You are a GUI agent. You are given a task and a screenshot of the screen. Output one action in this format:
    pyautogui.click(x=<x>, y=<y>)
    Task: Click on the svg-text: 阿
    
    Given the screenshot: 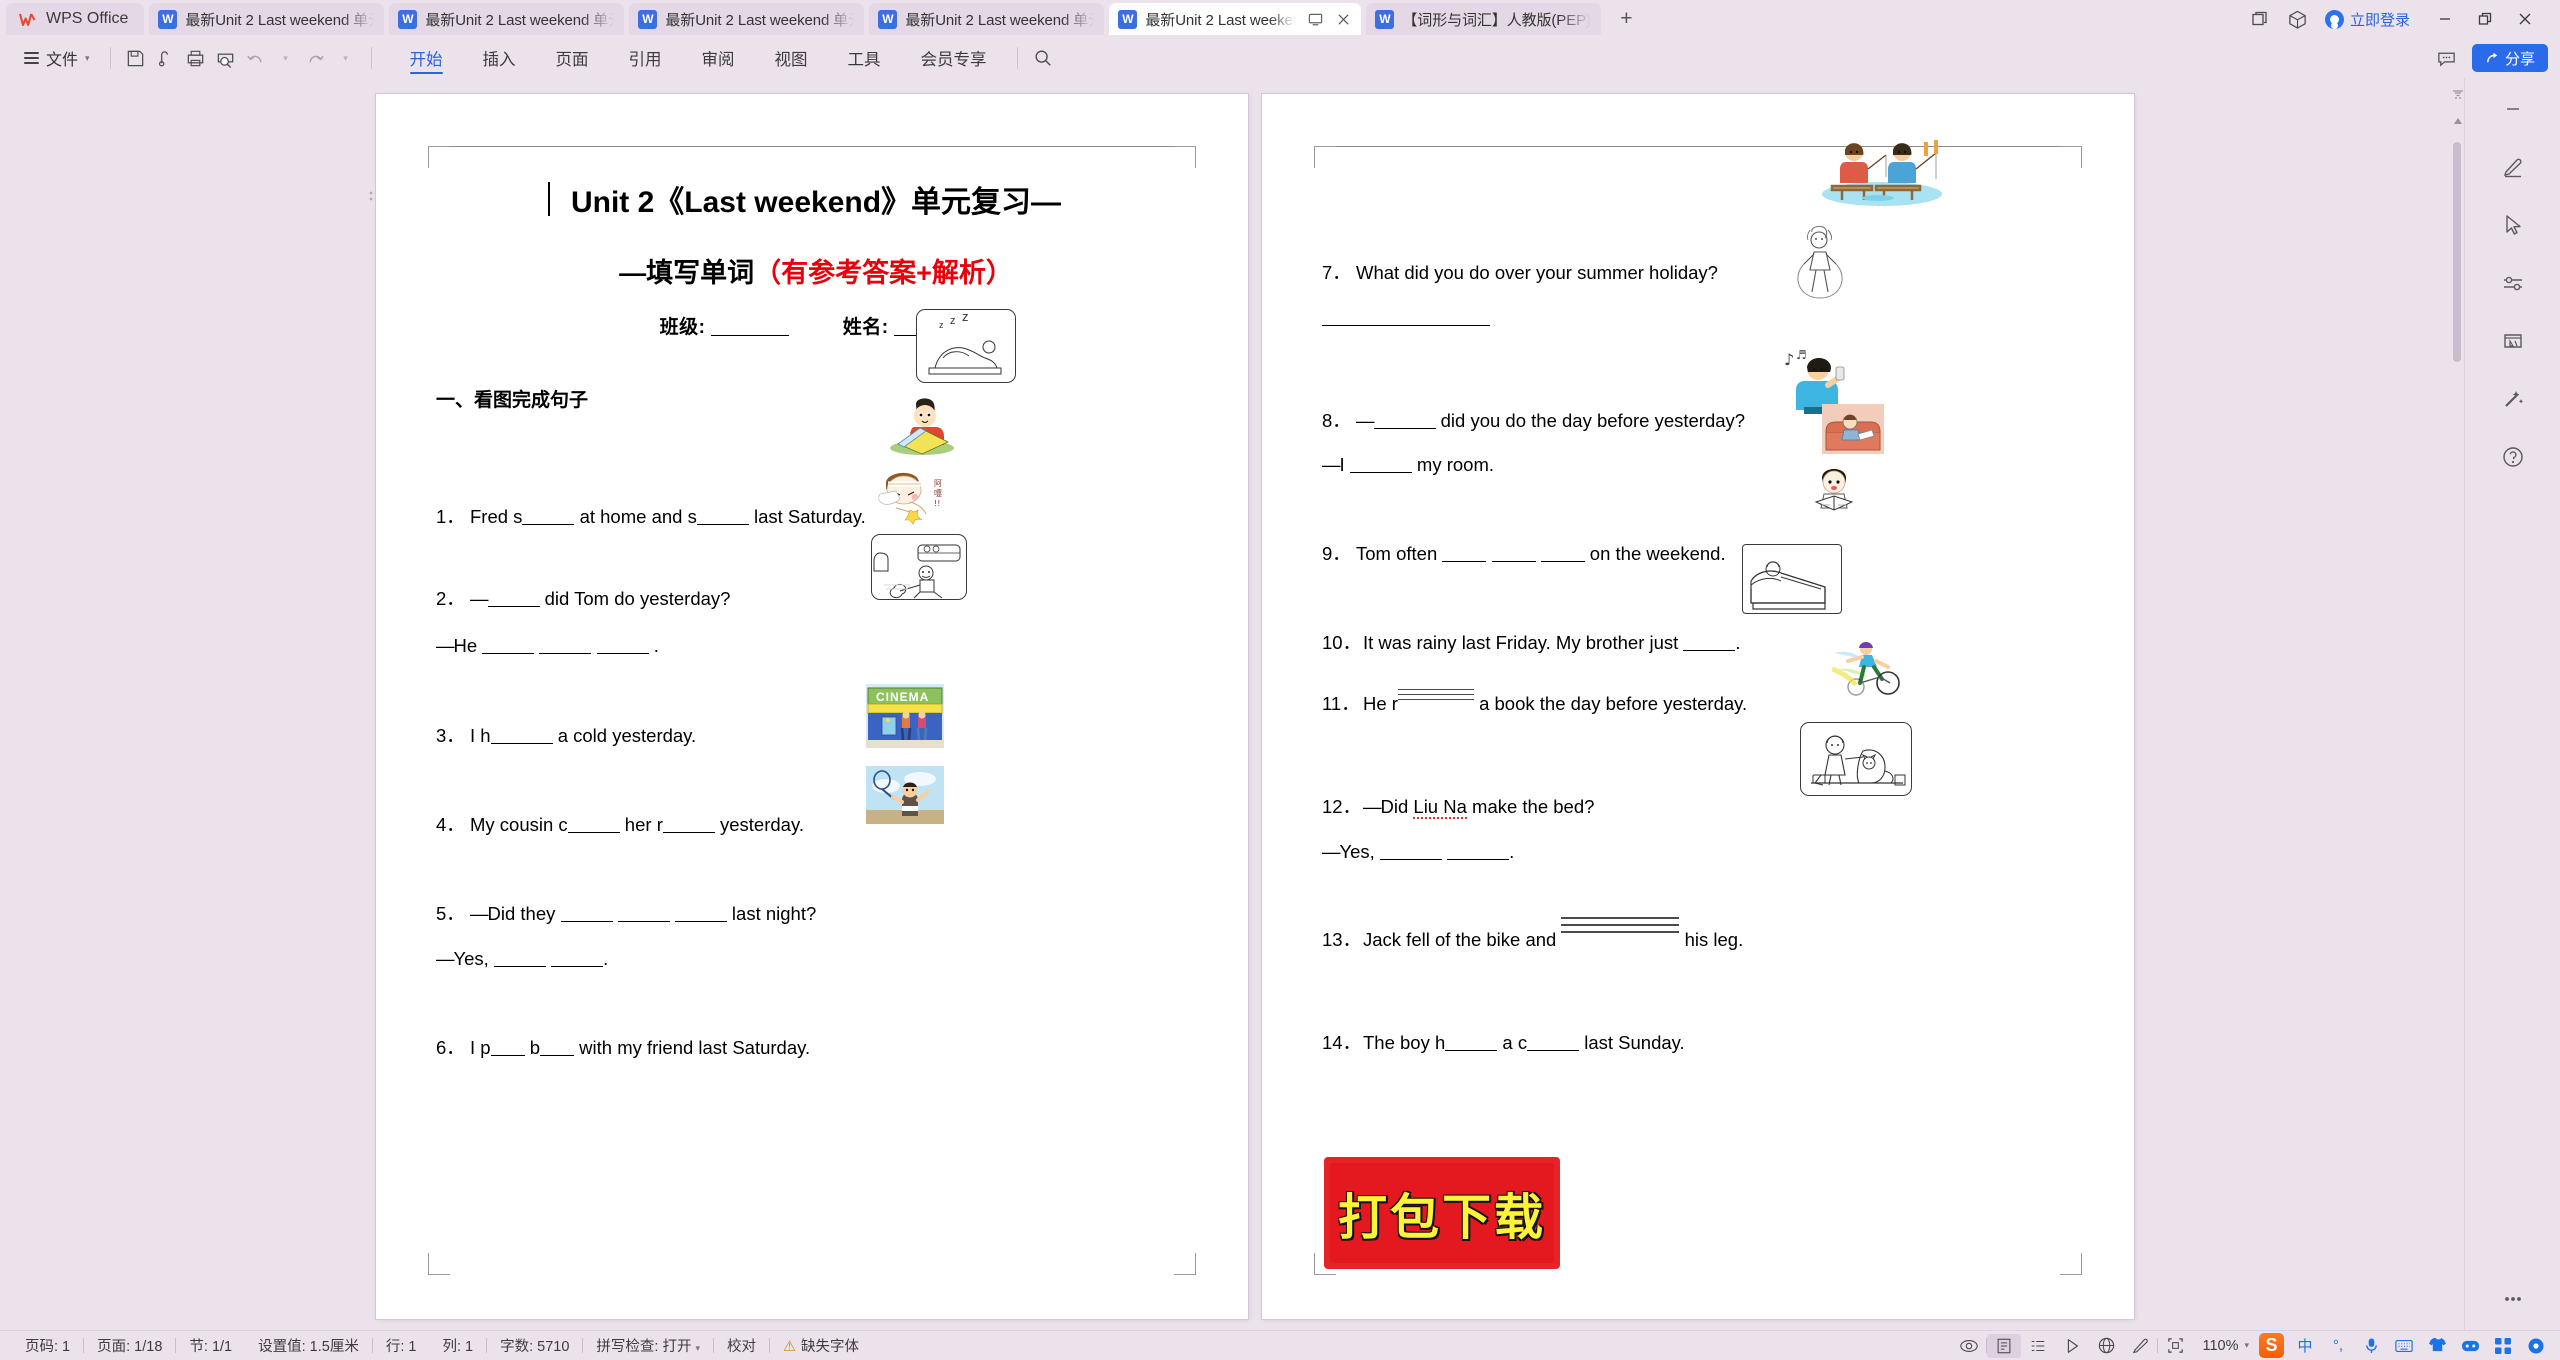 What is the action you would take?
    pyautogui.click(x=938, y=483)
    